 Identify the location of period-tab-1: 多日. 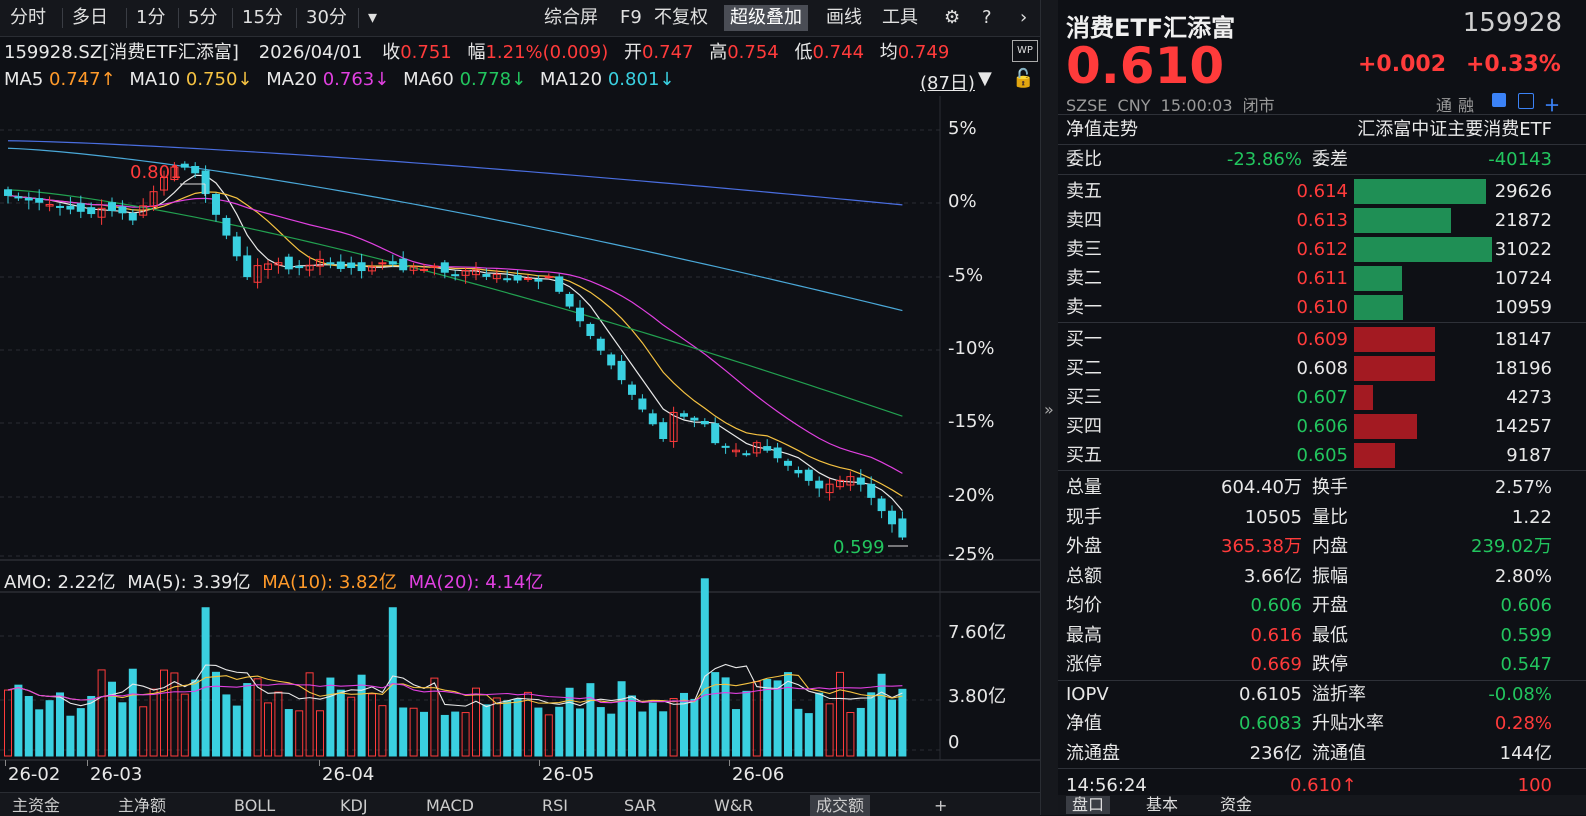
(90, 18).